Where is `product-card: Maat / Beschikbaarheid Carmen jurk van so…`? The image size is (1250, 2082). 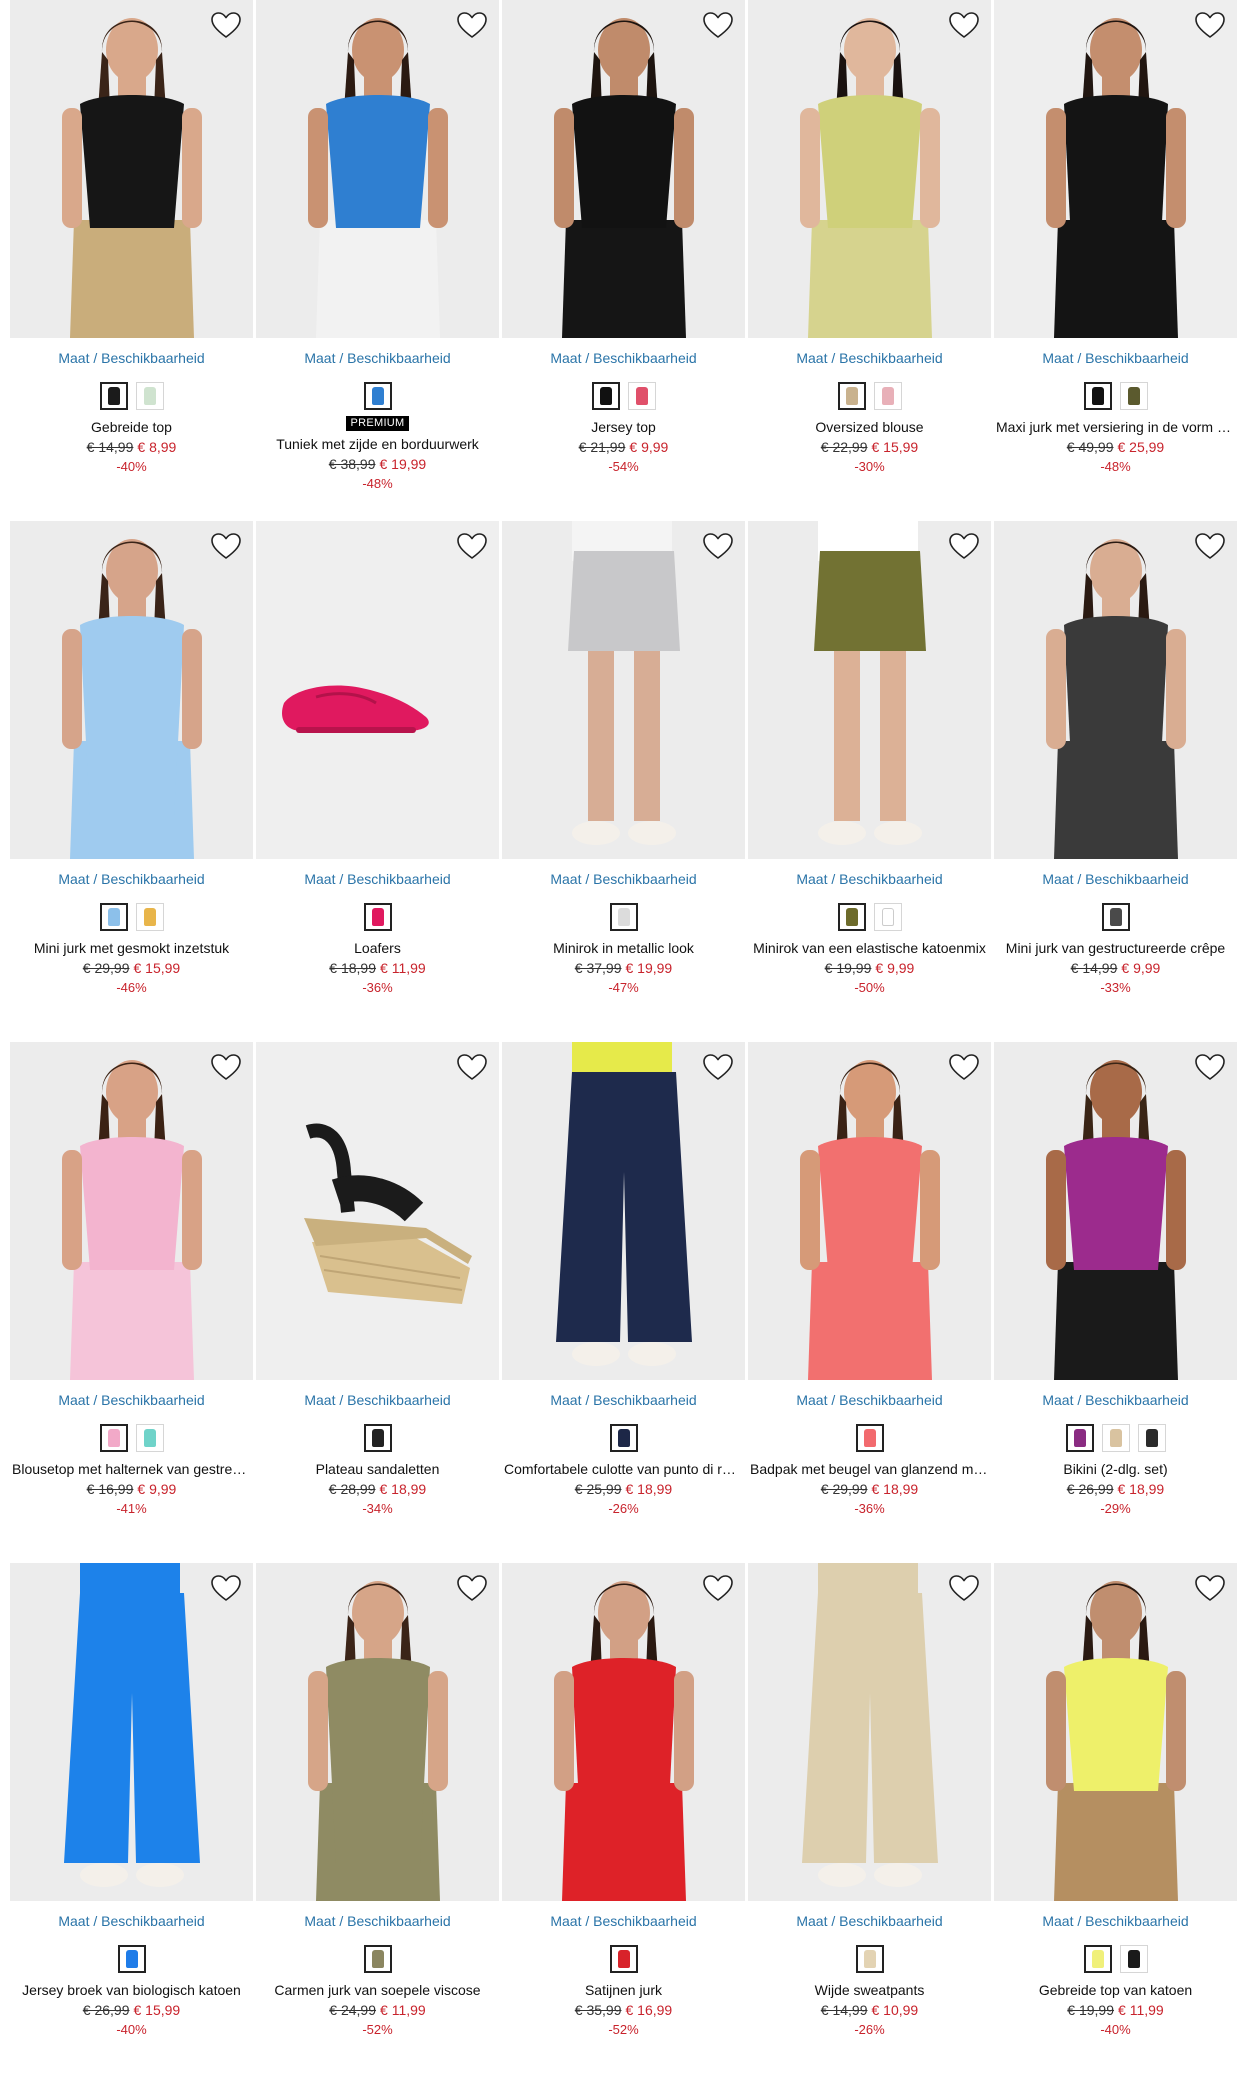 product-card: Maat / Beschikbaarheid Carmen jurk van so… is located at coordinates (377, 1822).